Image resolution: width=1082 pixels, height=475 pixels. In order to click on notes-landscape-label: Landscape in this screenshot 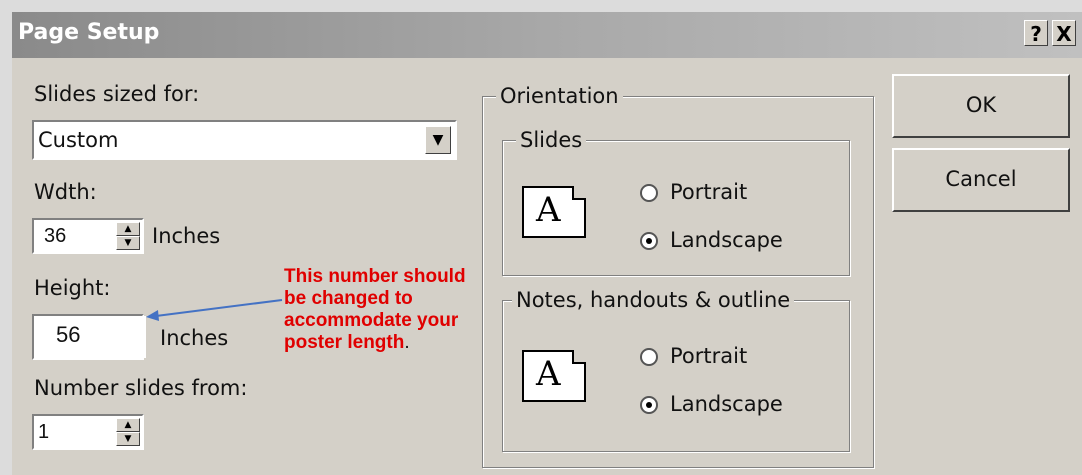, I will do `click(726, 404)`.